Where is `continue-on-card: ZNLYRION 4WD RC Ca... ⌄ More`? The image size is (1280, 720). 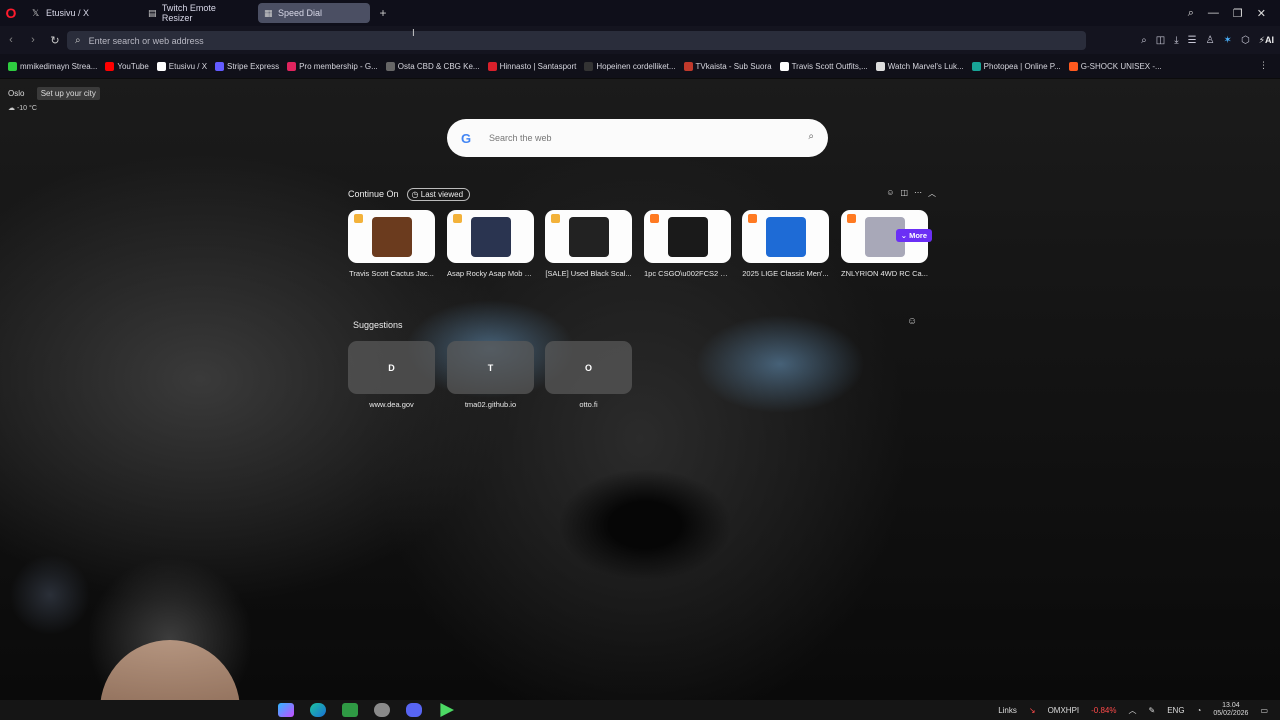 continue-on-card: ZNLYRION 4WD RC Ca... ⌄ More is located at coordinates (886, 244).